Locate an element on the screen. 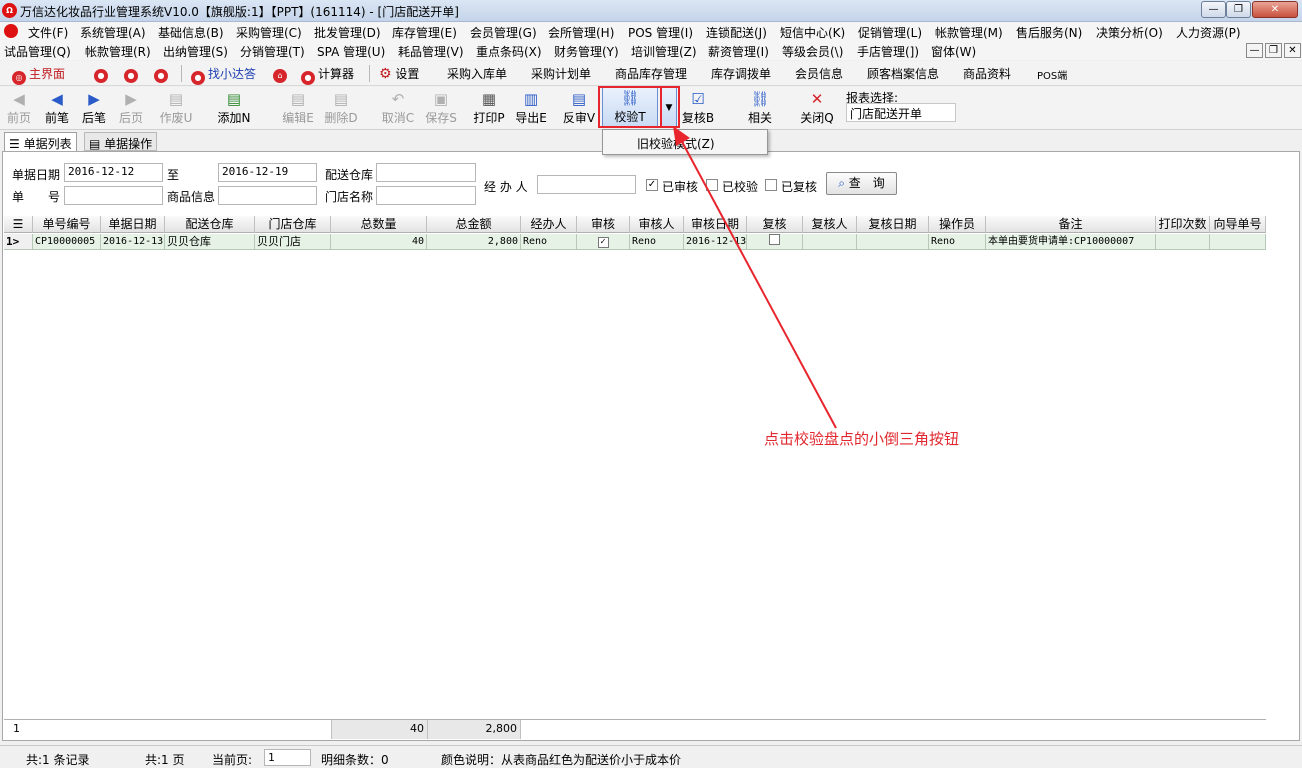 The image size is (1302, 768). annotation-arrow-head is located at coordinates (681, 136).